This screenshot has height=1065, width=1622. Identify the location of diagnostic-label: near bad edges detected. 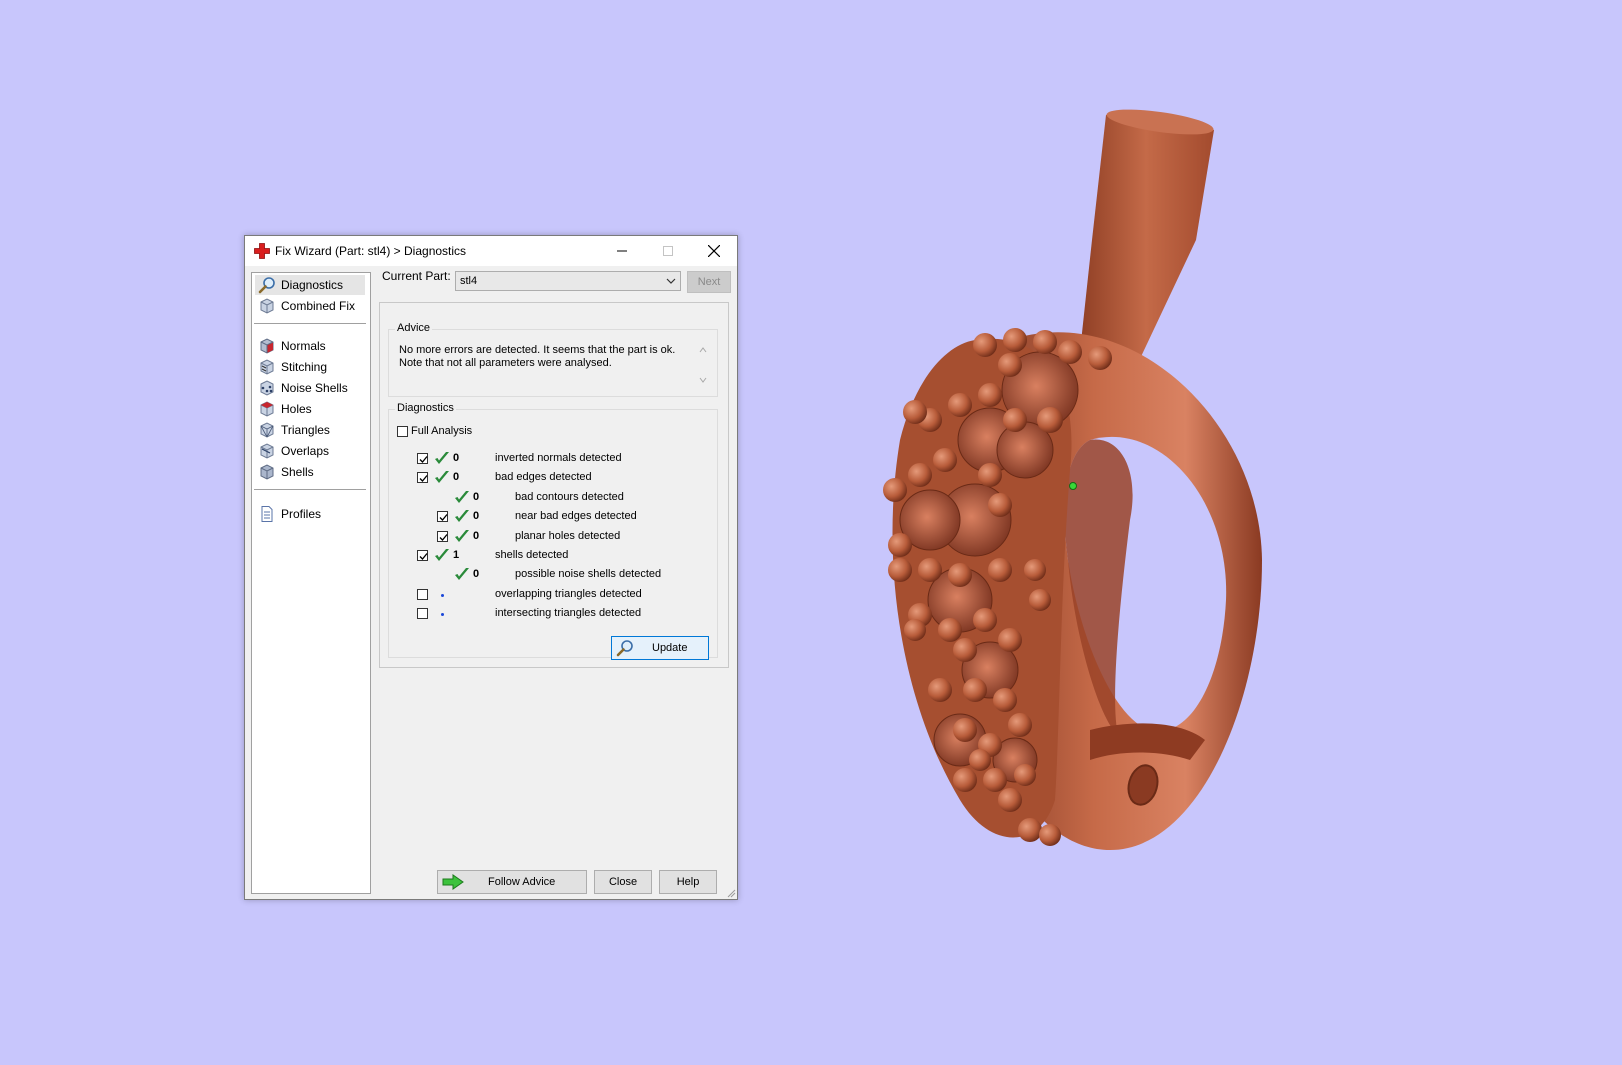
(576, 516).